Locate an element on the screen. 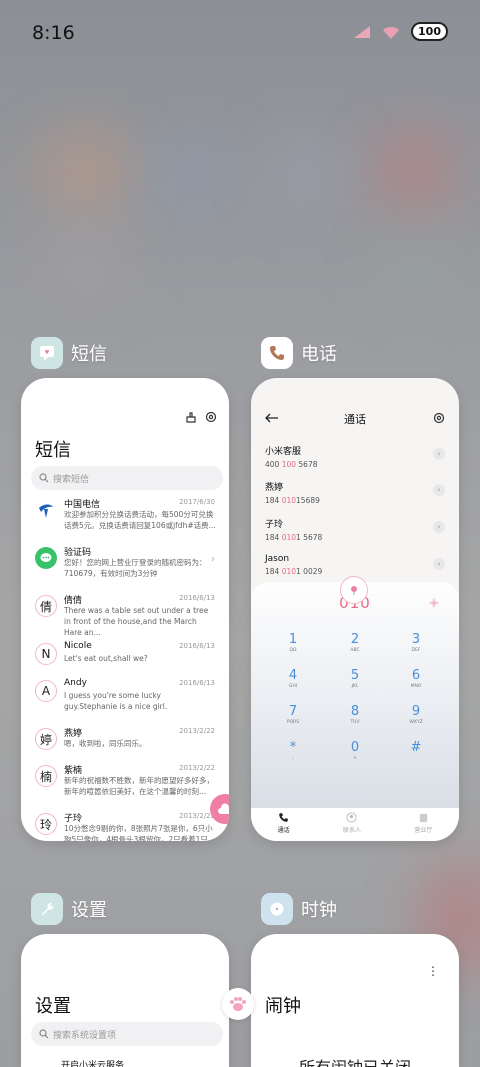  settings-item-xiaomi-cloud: 开启小米云服务 is located at coordinates (92, 1062).